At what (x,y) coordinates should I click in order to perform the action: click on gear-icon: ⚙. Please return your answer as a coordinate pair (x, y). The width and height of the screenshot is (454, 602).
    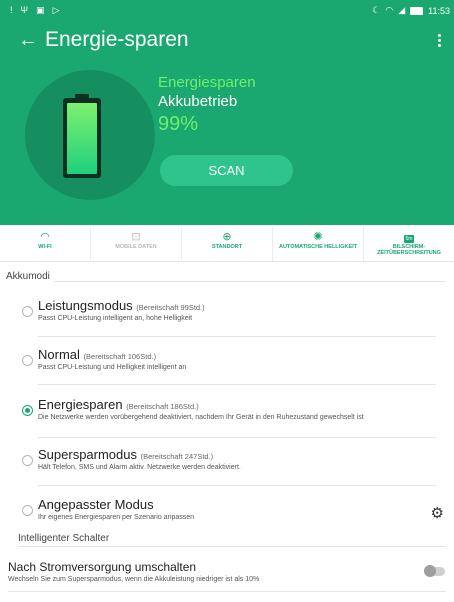
    Looking at the image, I should click on (437, 513).